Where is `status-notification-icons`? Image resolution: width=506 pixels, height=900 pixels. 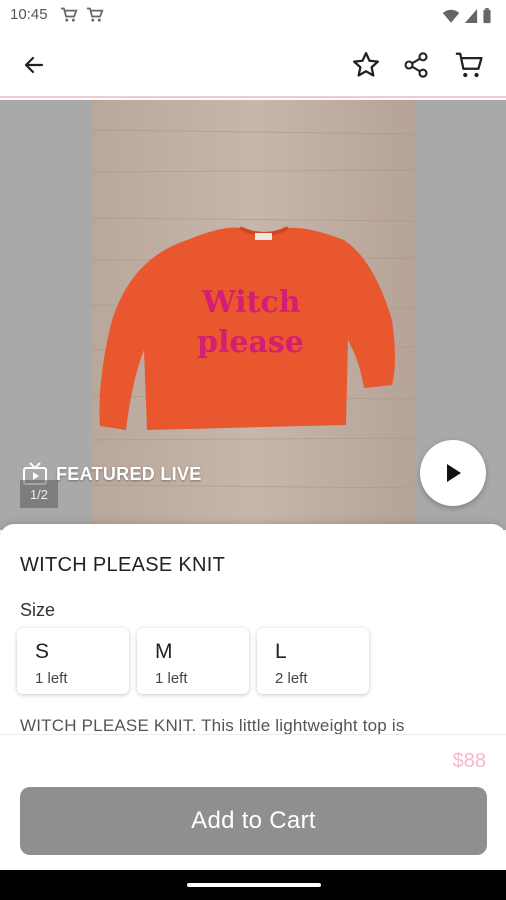 status-notification-icons is located at coordinates (82, 15).